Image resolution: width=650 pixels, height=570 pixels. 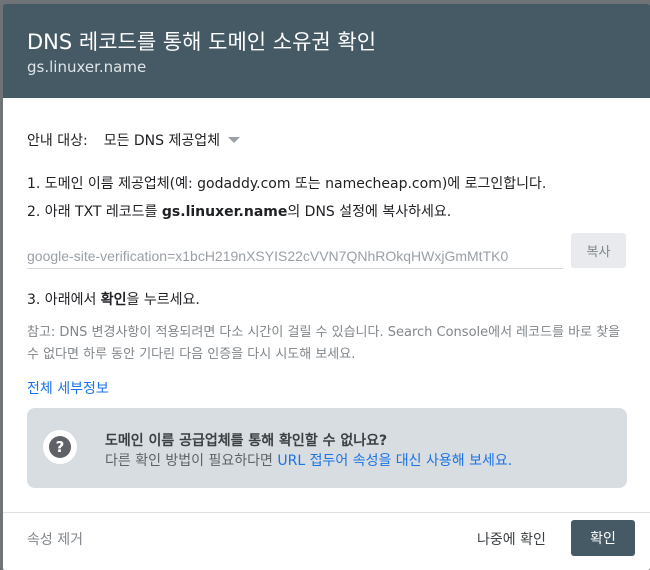 What do you see at coordinates (87, 67) in the screenshot?
I see `domain-subtitle: gs.linuxer.name` at bounding box center [87, 67].